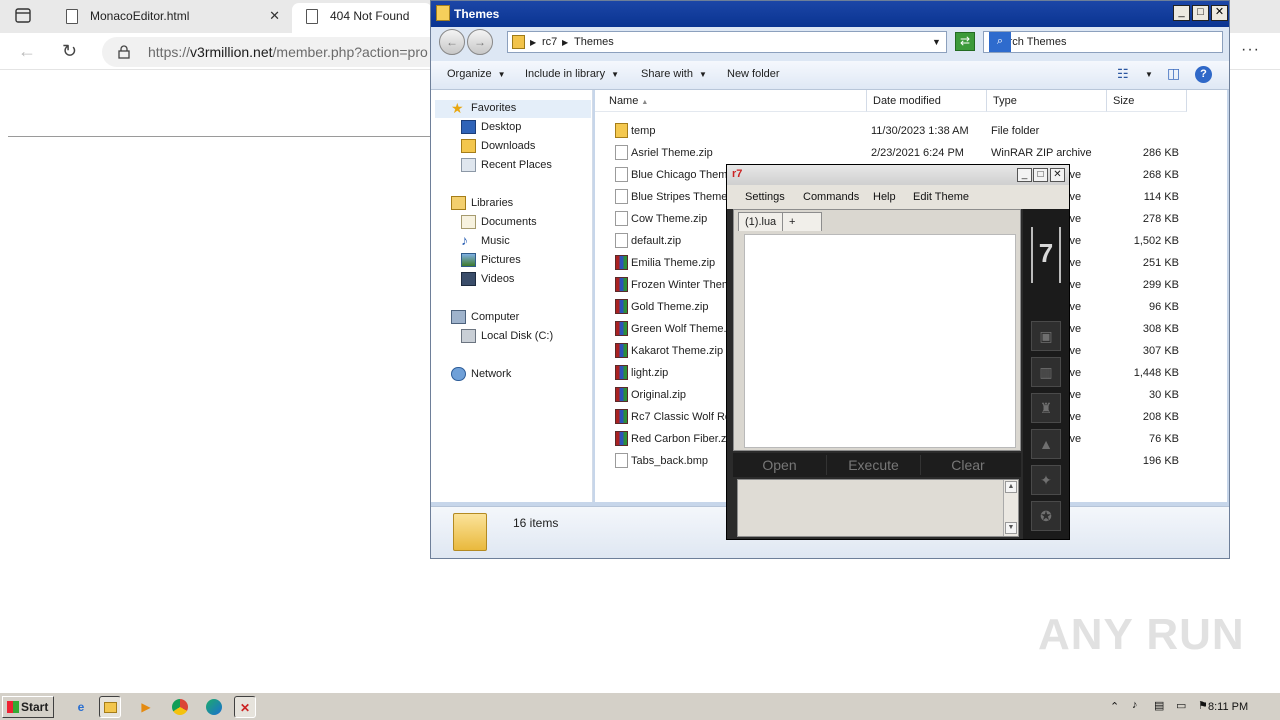  What do you see at coordinates (753, 74) in the screenshot?
I see `new-folder-button: New folder` at bounding box center [753, 74].